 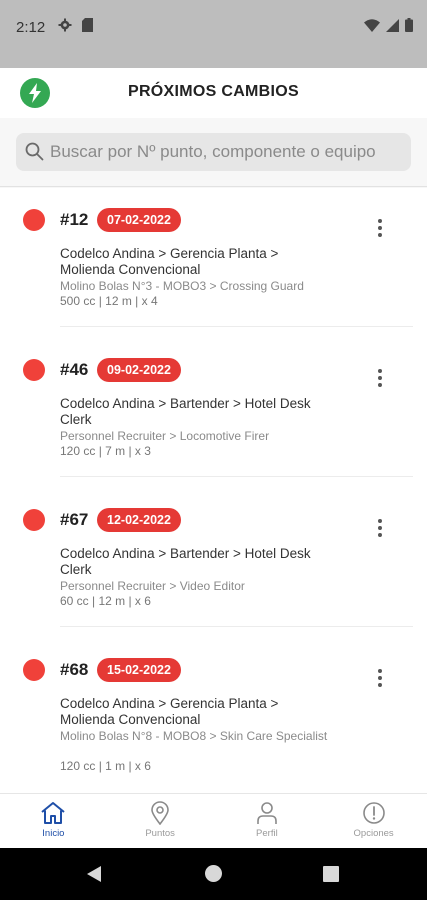 I want to click on sim-card-icon, so click(x=87, y=25).